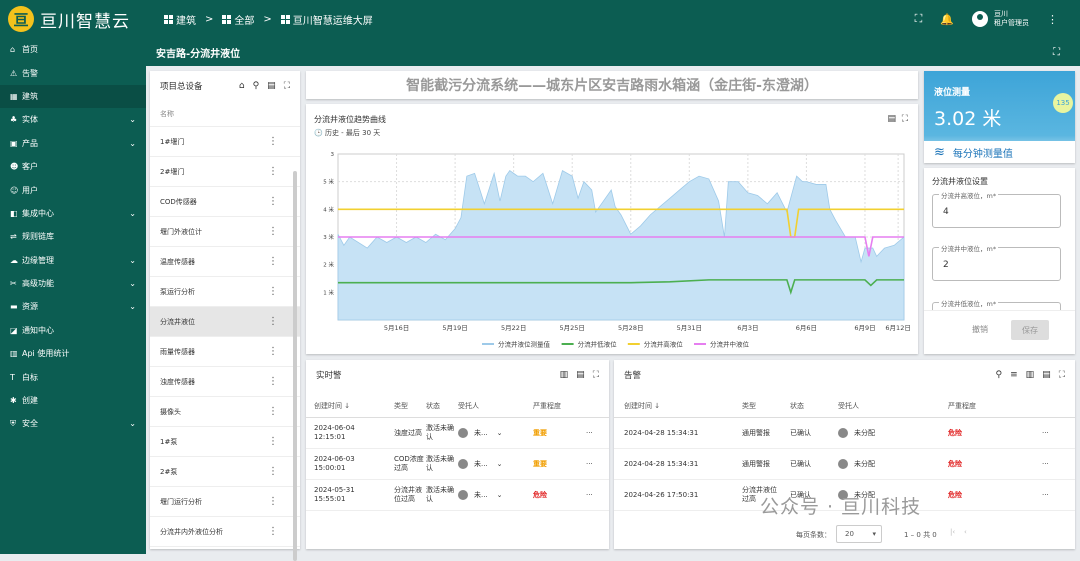  Describe the element at coordinates (73, 49) in the screenshot. I see `sidebar-item-0: ⌂ 首页` at that location.